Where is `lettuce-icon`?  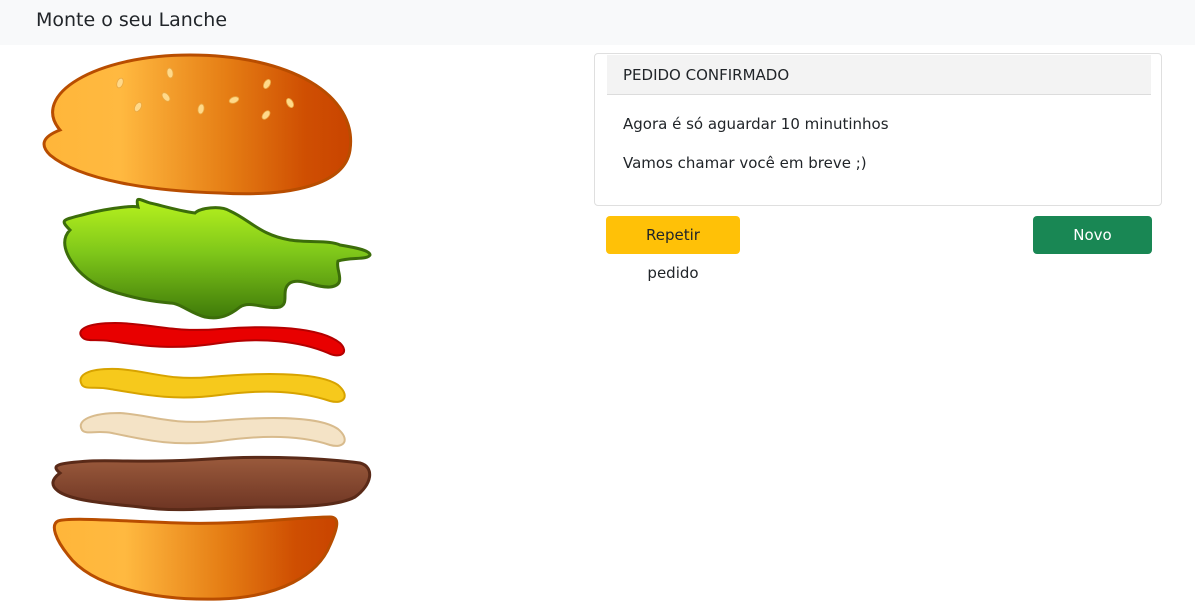 lettuce-icon is located at coordinates (217, 258).